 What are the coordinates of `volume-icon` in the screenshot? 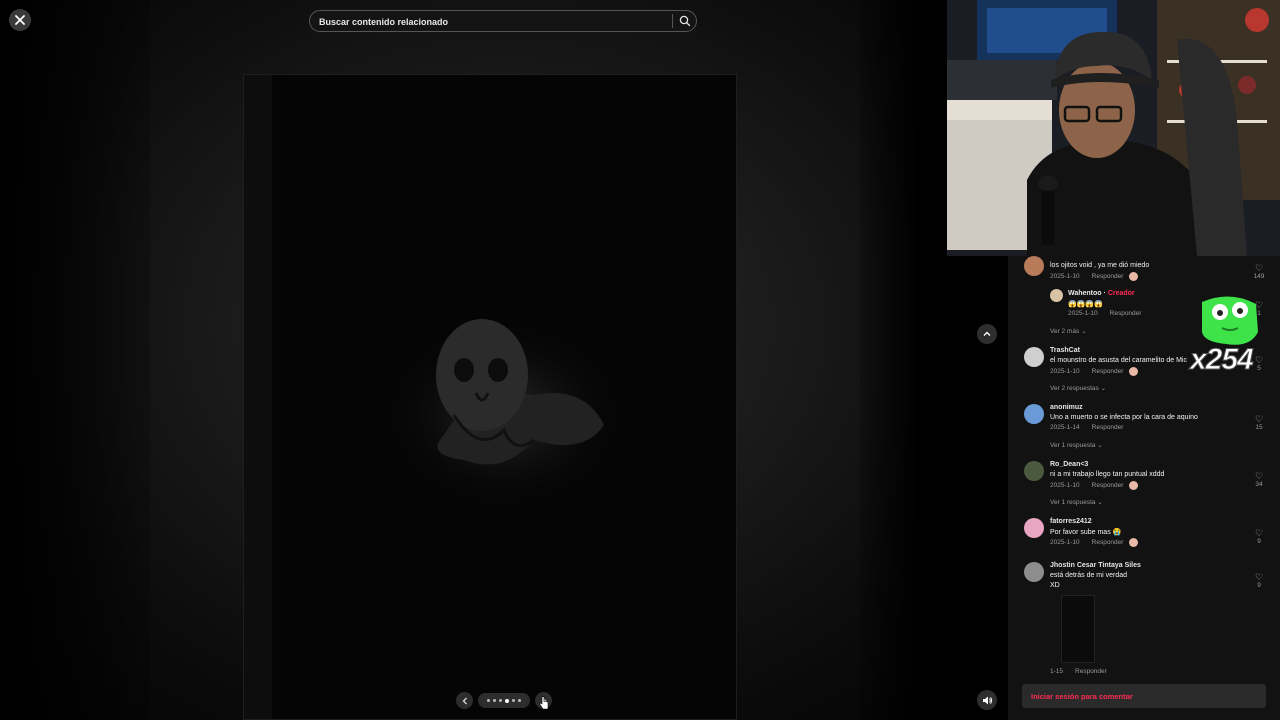 It's located at (987, 700).